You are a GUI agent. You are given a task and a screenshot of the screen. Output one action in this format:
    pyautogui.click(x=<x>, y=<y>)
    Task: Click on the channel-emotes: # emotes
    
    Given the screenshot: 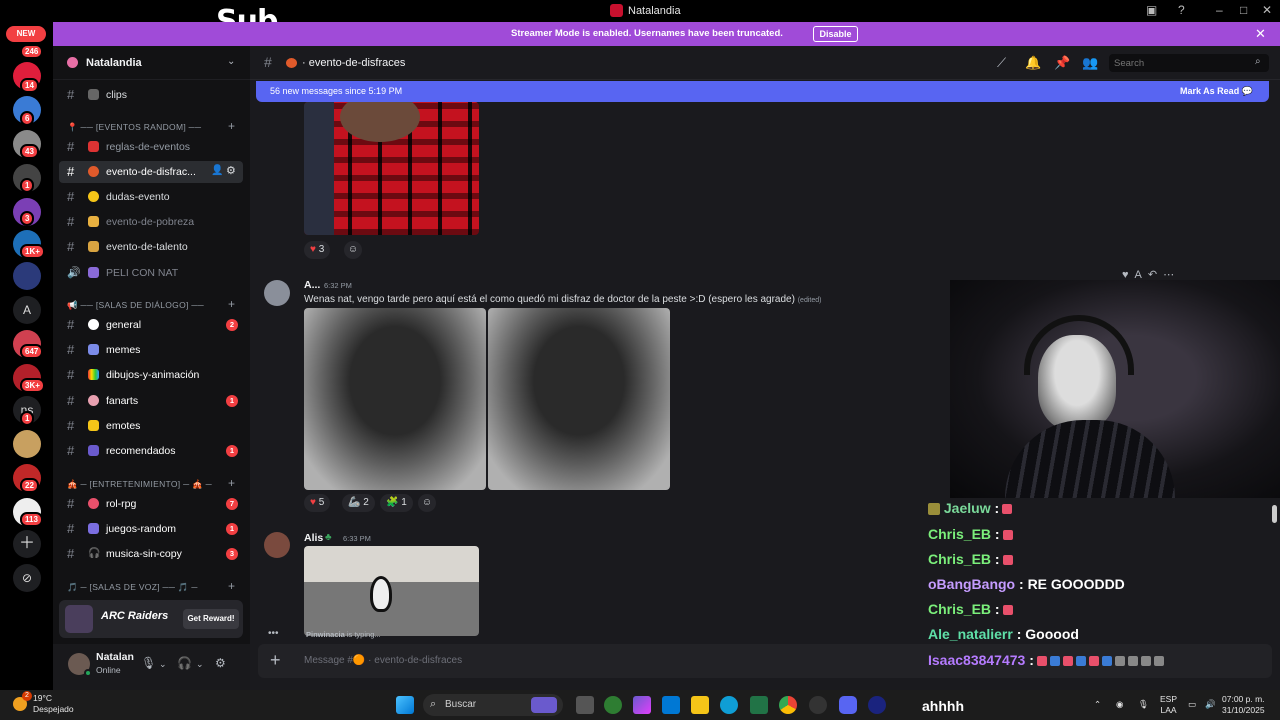 What is the action you would take?
    pyautogui.click(x=151, y=426)
    